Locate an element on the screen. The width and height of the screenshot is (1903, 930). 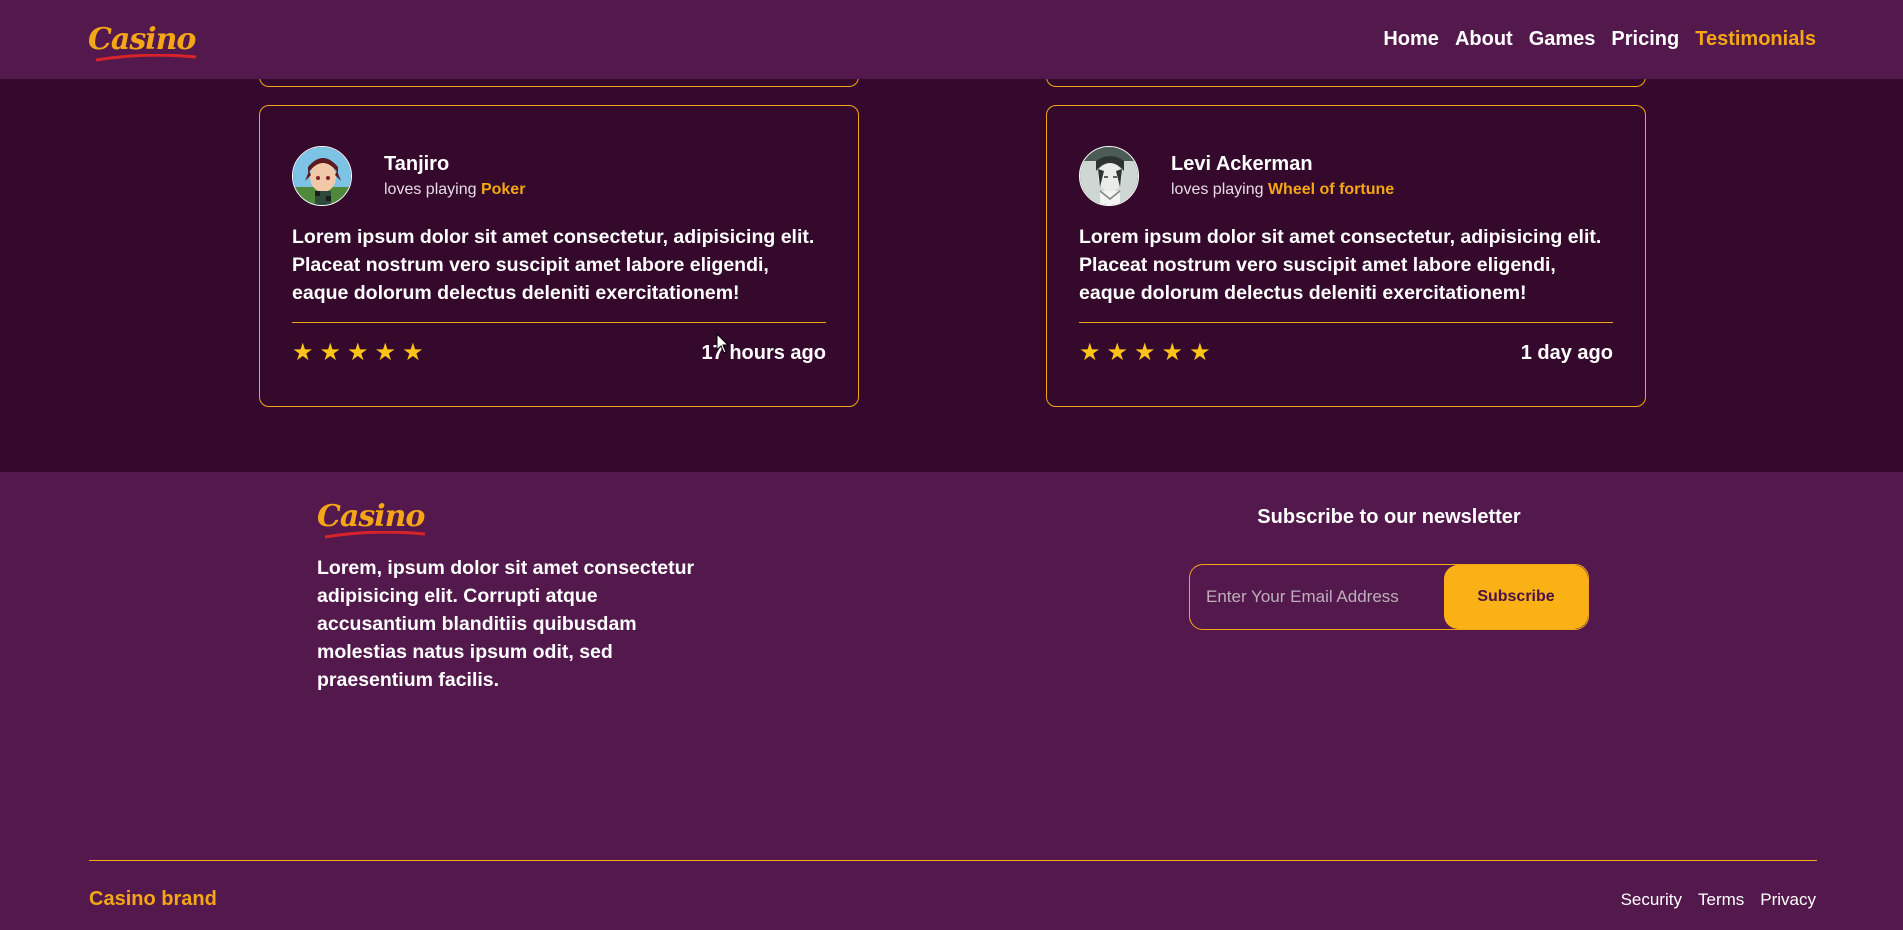
footer-brand: Casino brand is located at coordinates (153, 899).